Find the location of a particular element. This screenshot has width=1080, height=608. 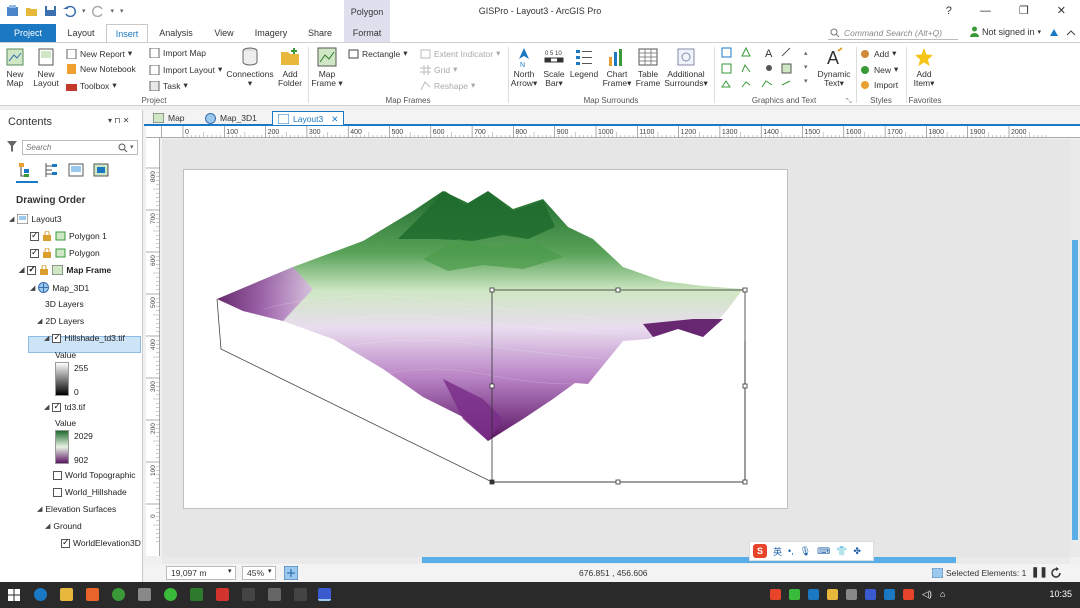

list-by-labeling-icon is located at coordinates (101, 170).